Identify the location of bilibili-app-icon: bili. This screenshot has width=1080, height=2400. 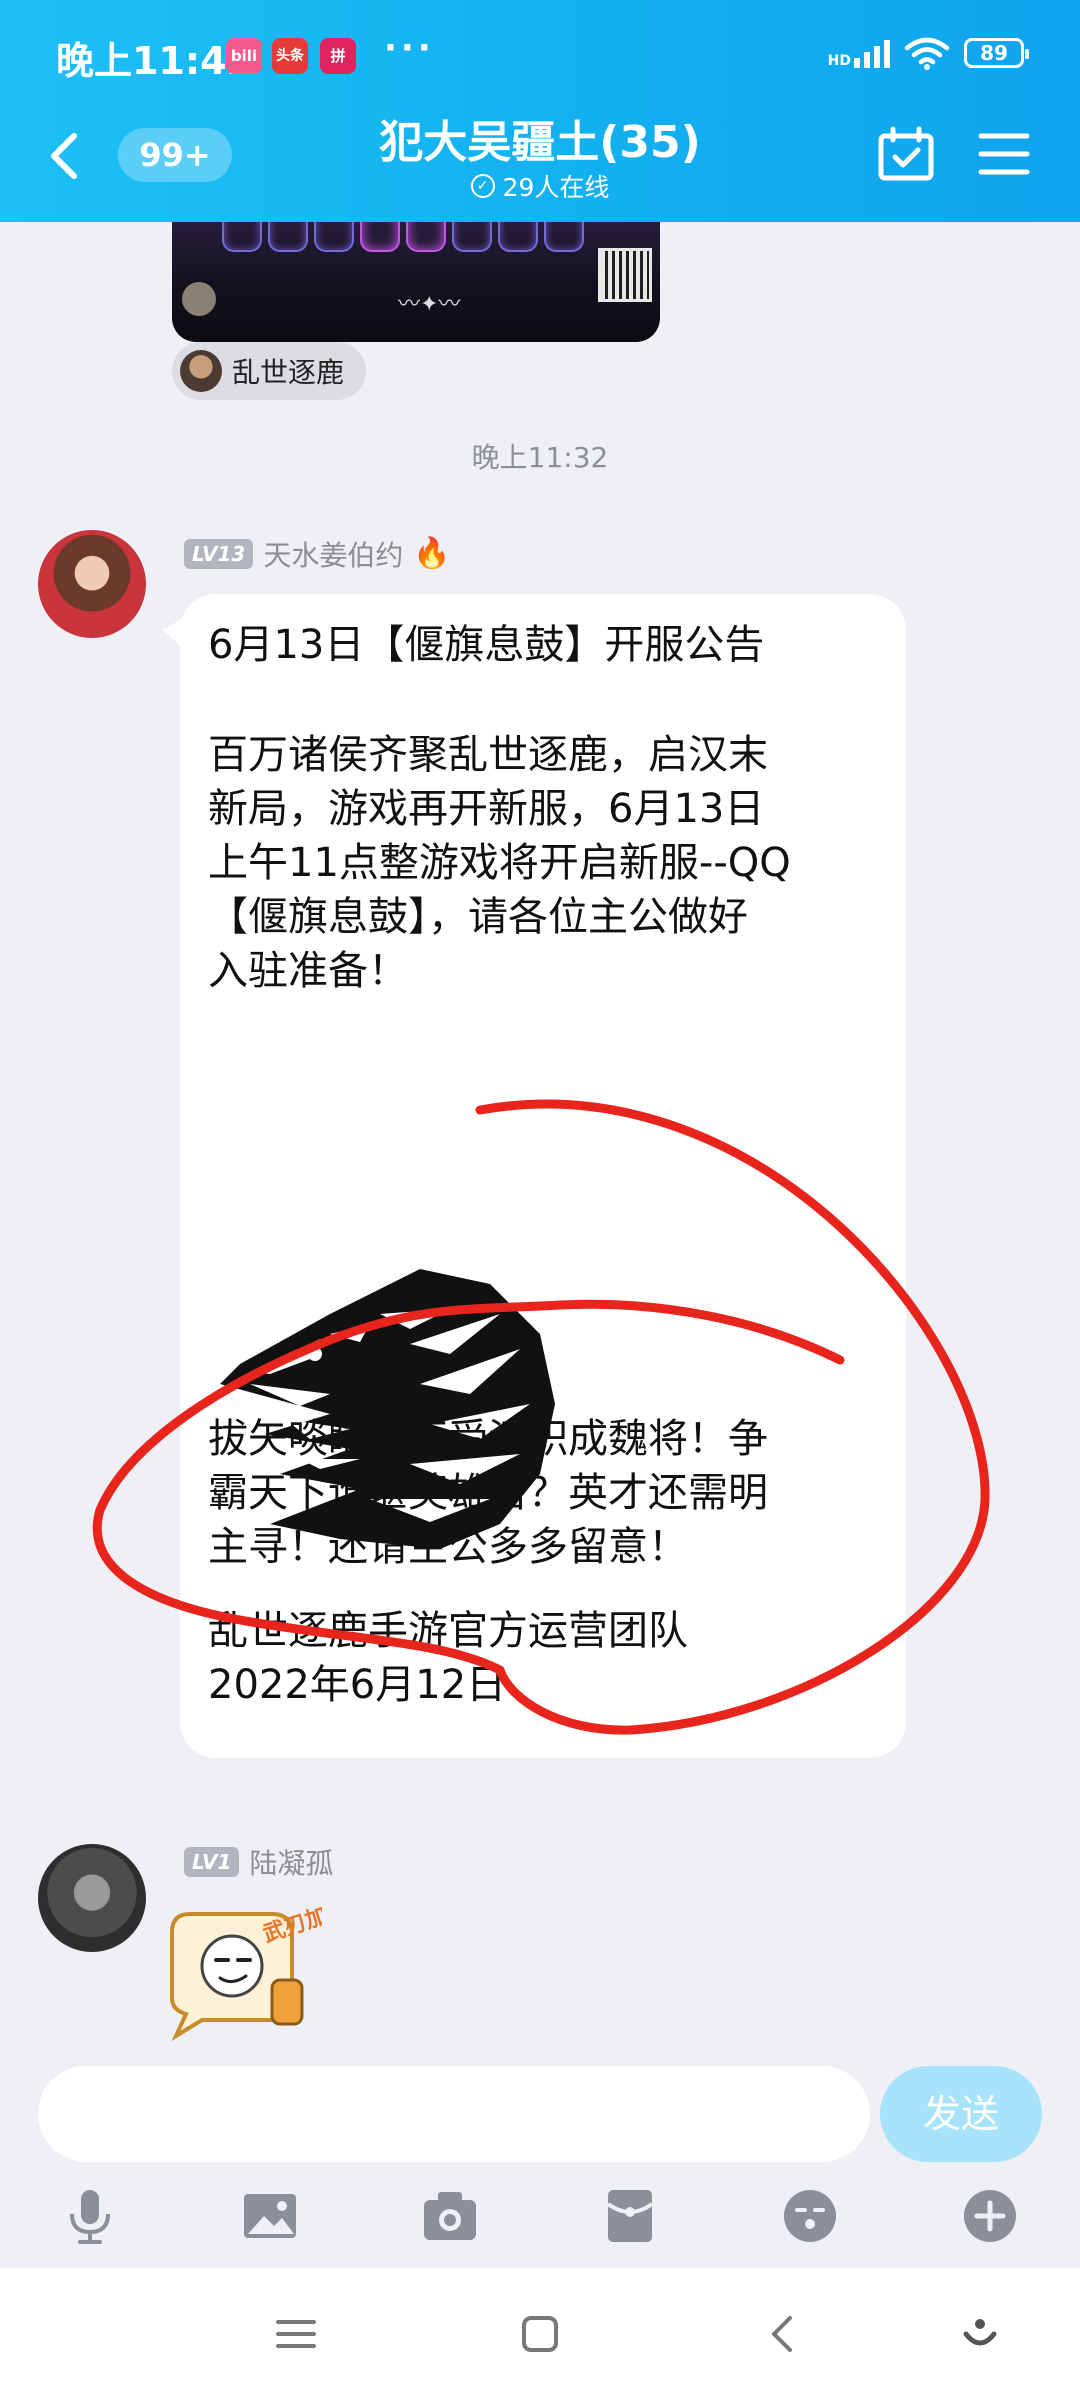
(244, 56).